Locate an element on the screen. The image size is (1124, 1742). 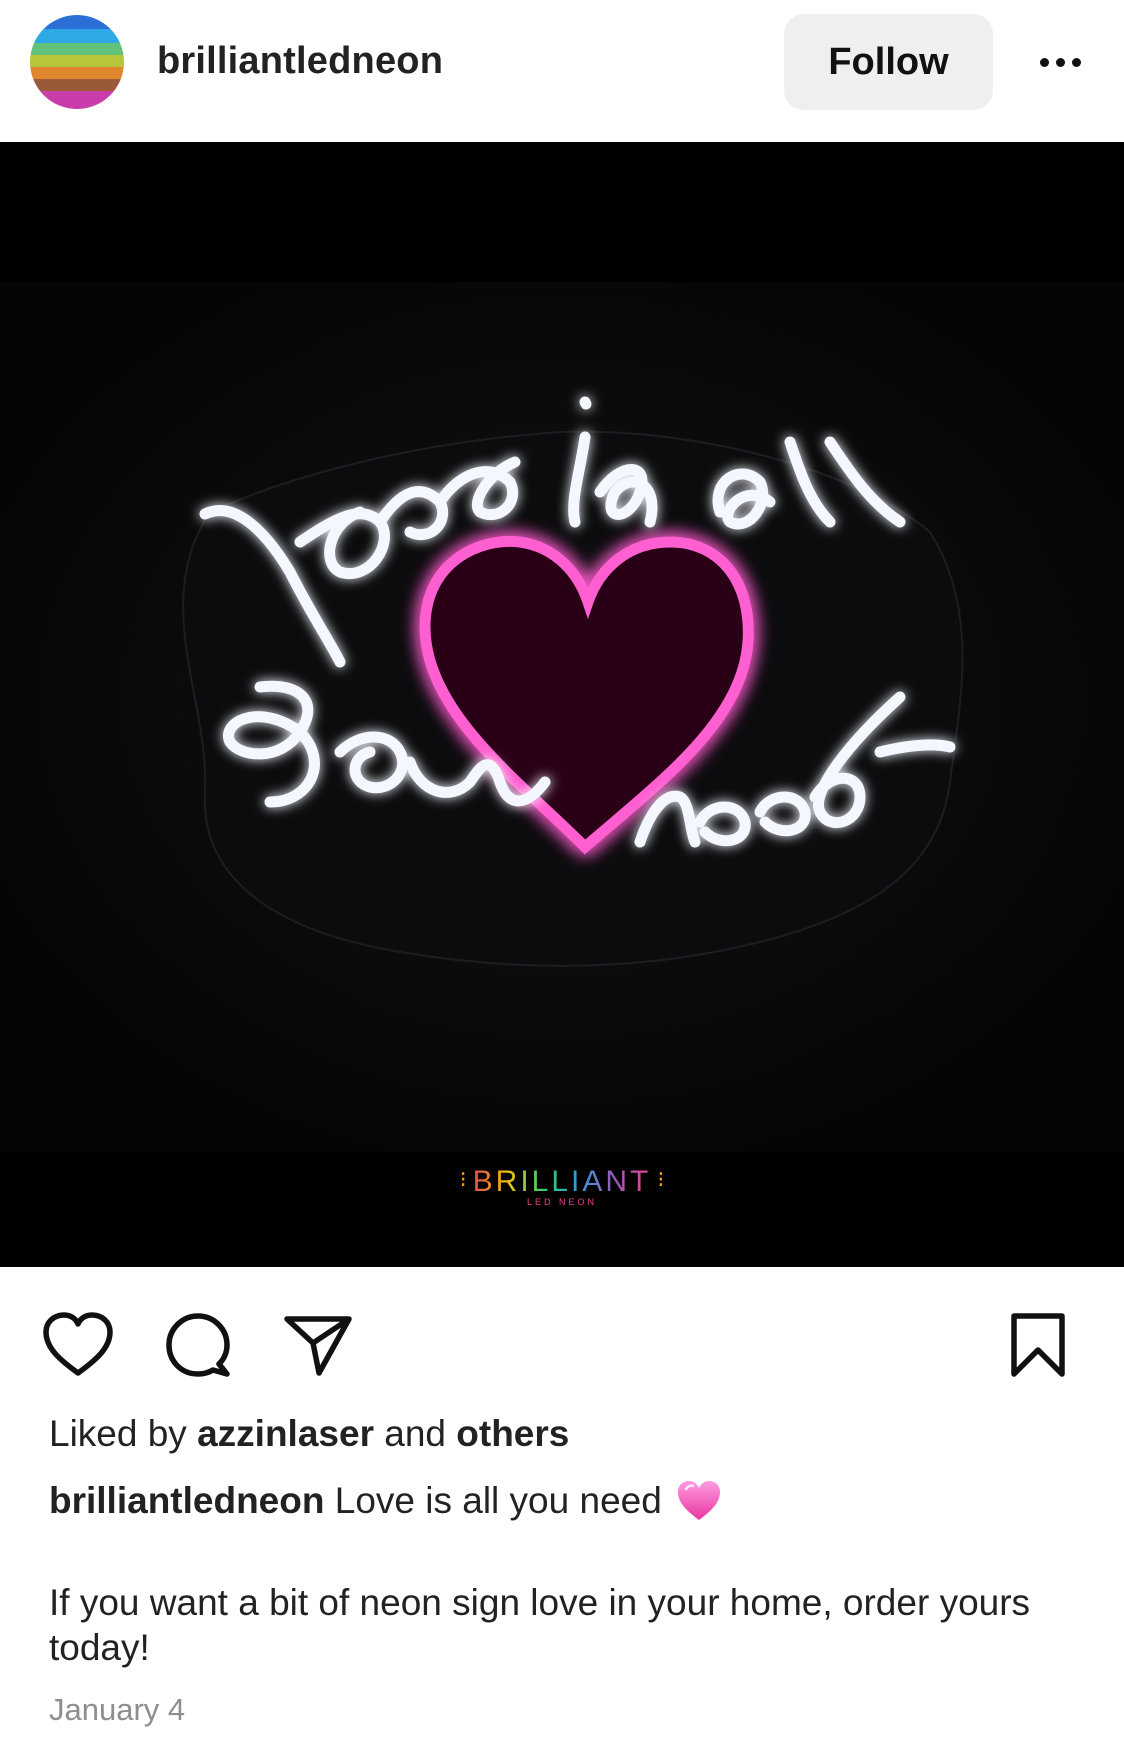
share-icon is located at coordinates (318, 1345).